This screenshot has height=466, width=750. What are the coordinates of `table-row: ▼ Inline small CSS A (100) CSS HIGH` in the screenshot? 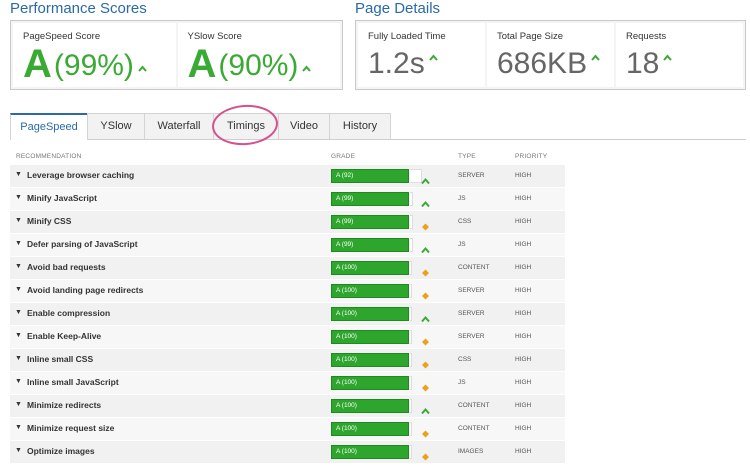 It's located at (287, 360).